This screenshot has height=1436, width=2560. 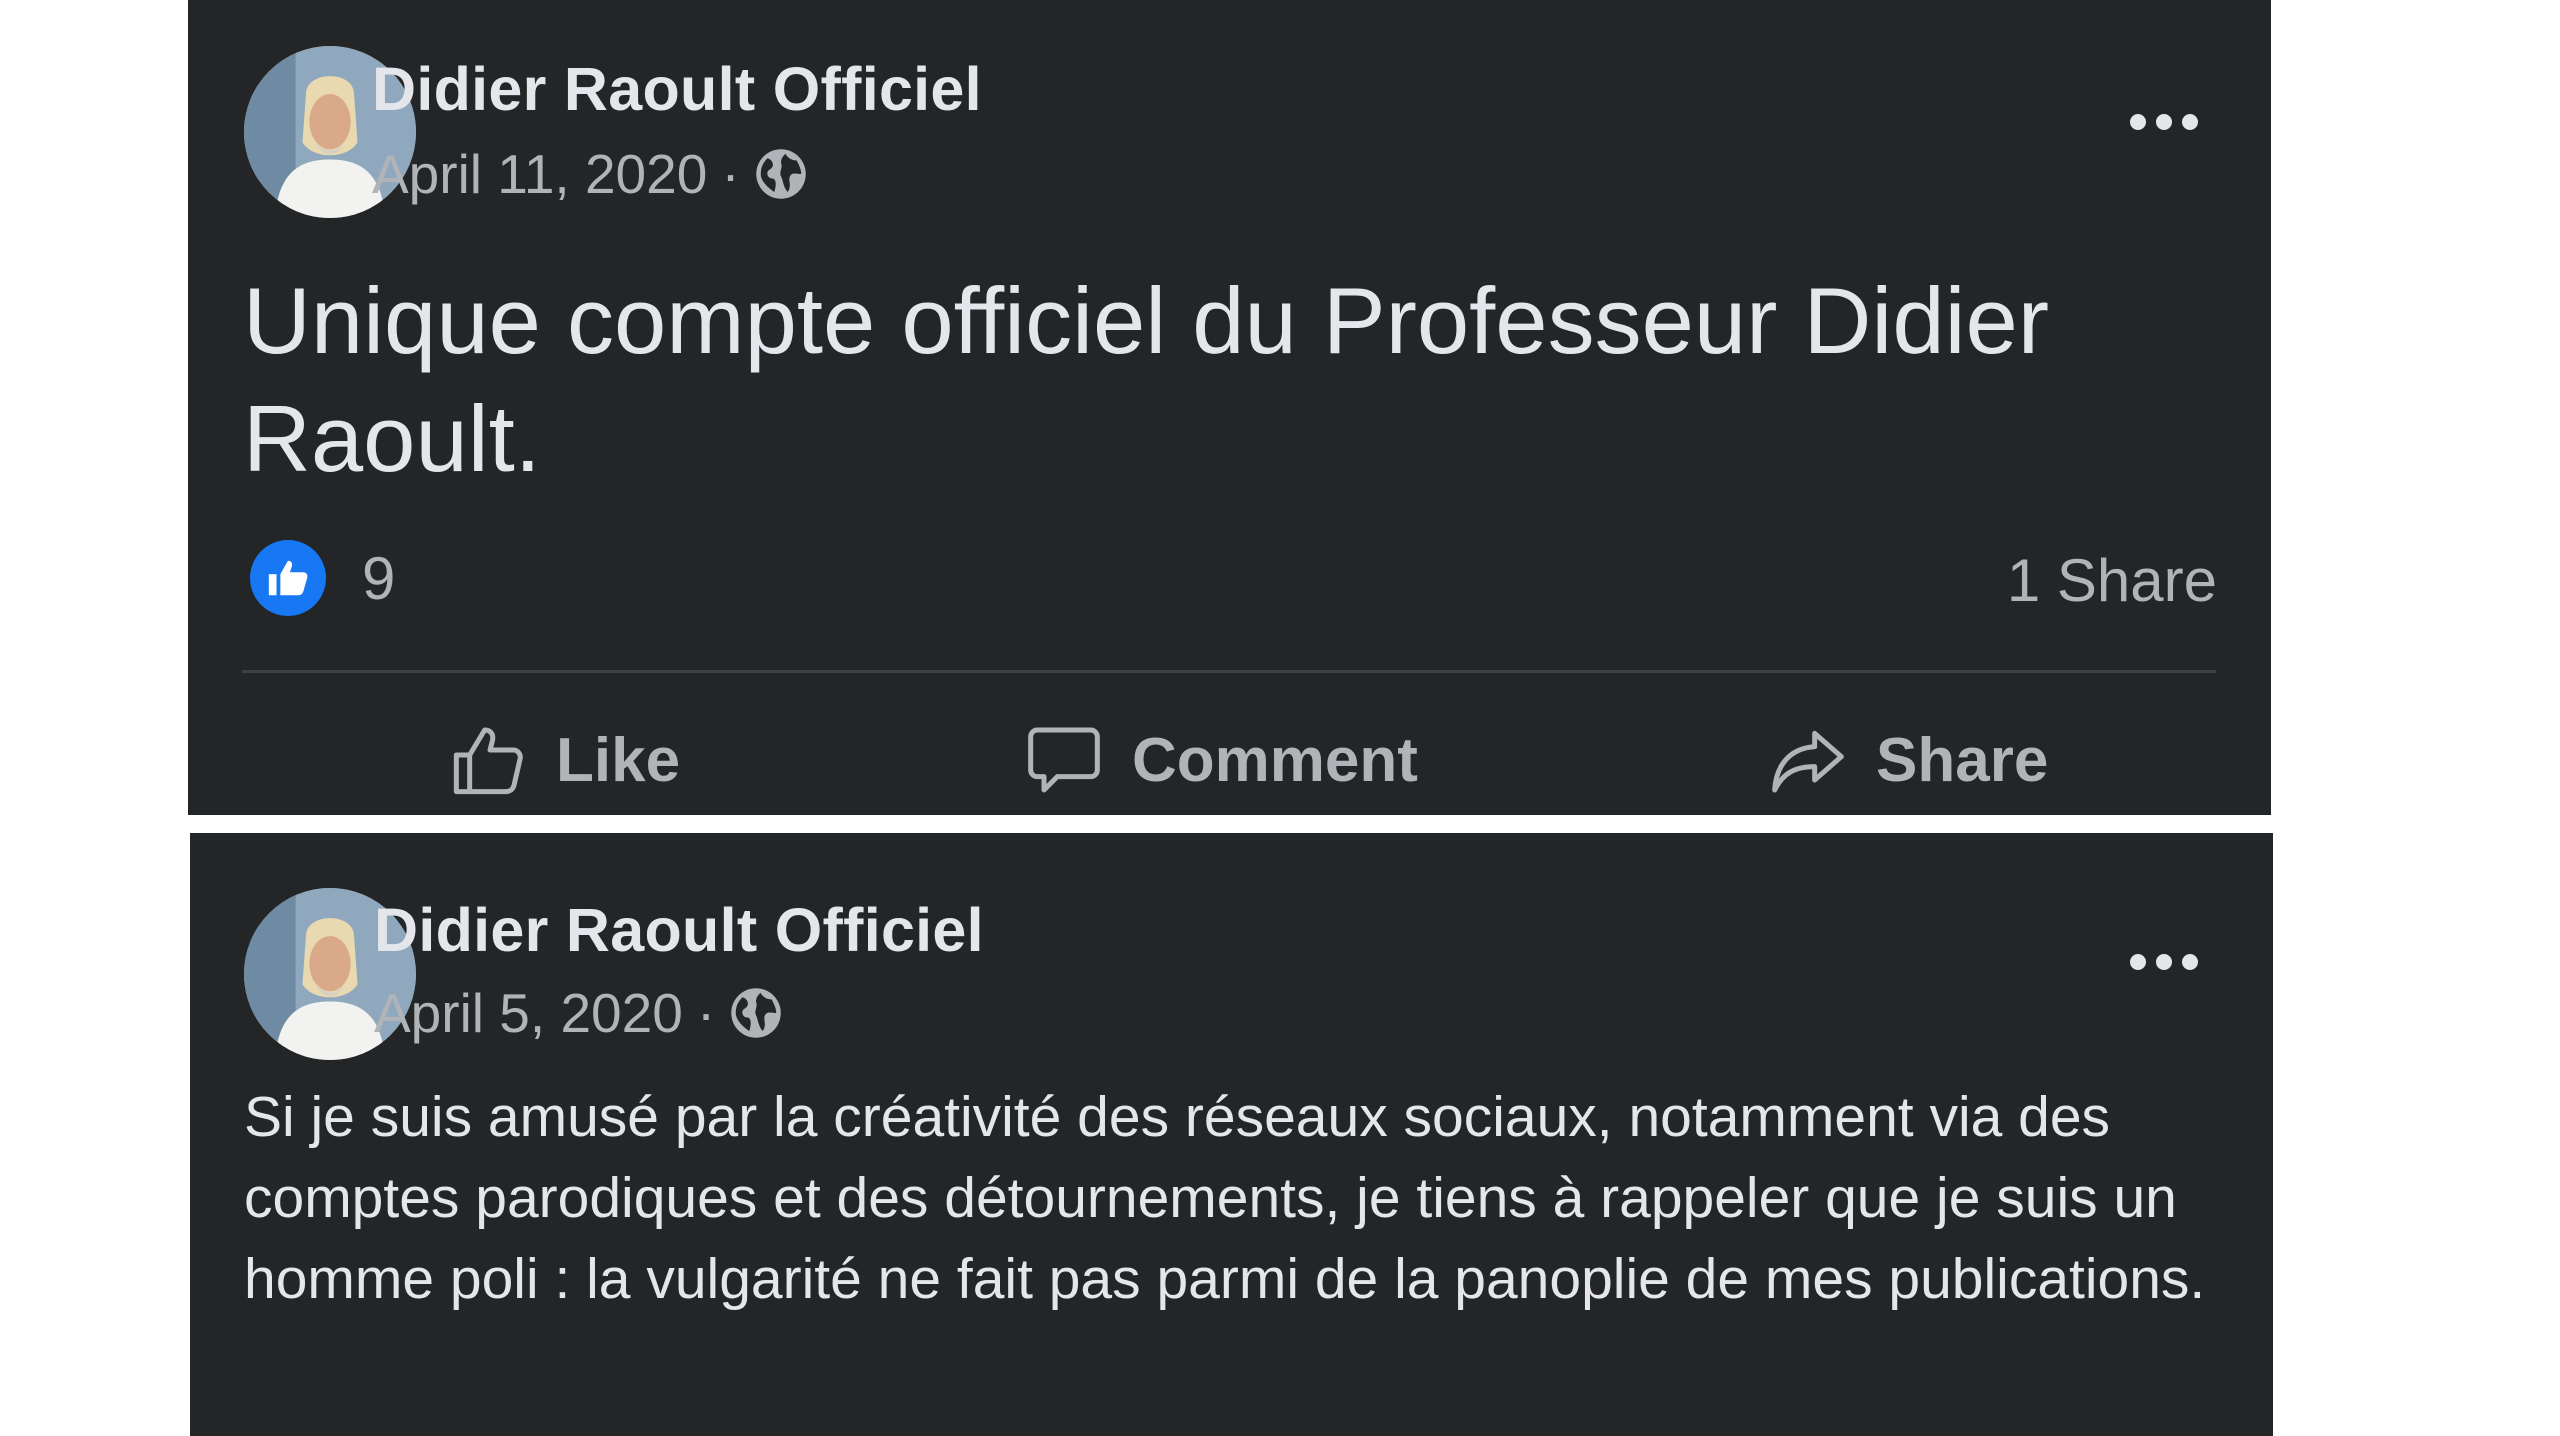 I want to click on share-button: Share, so click(x=1908, y=760).